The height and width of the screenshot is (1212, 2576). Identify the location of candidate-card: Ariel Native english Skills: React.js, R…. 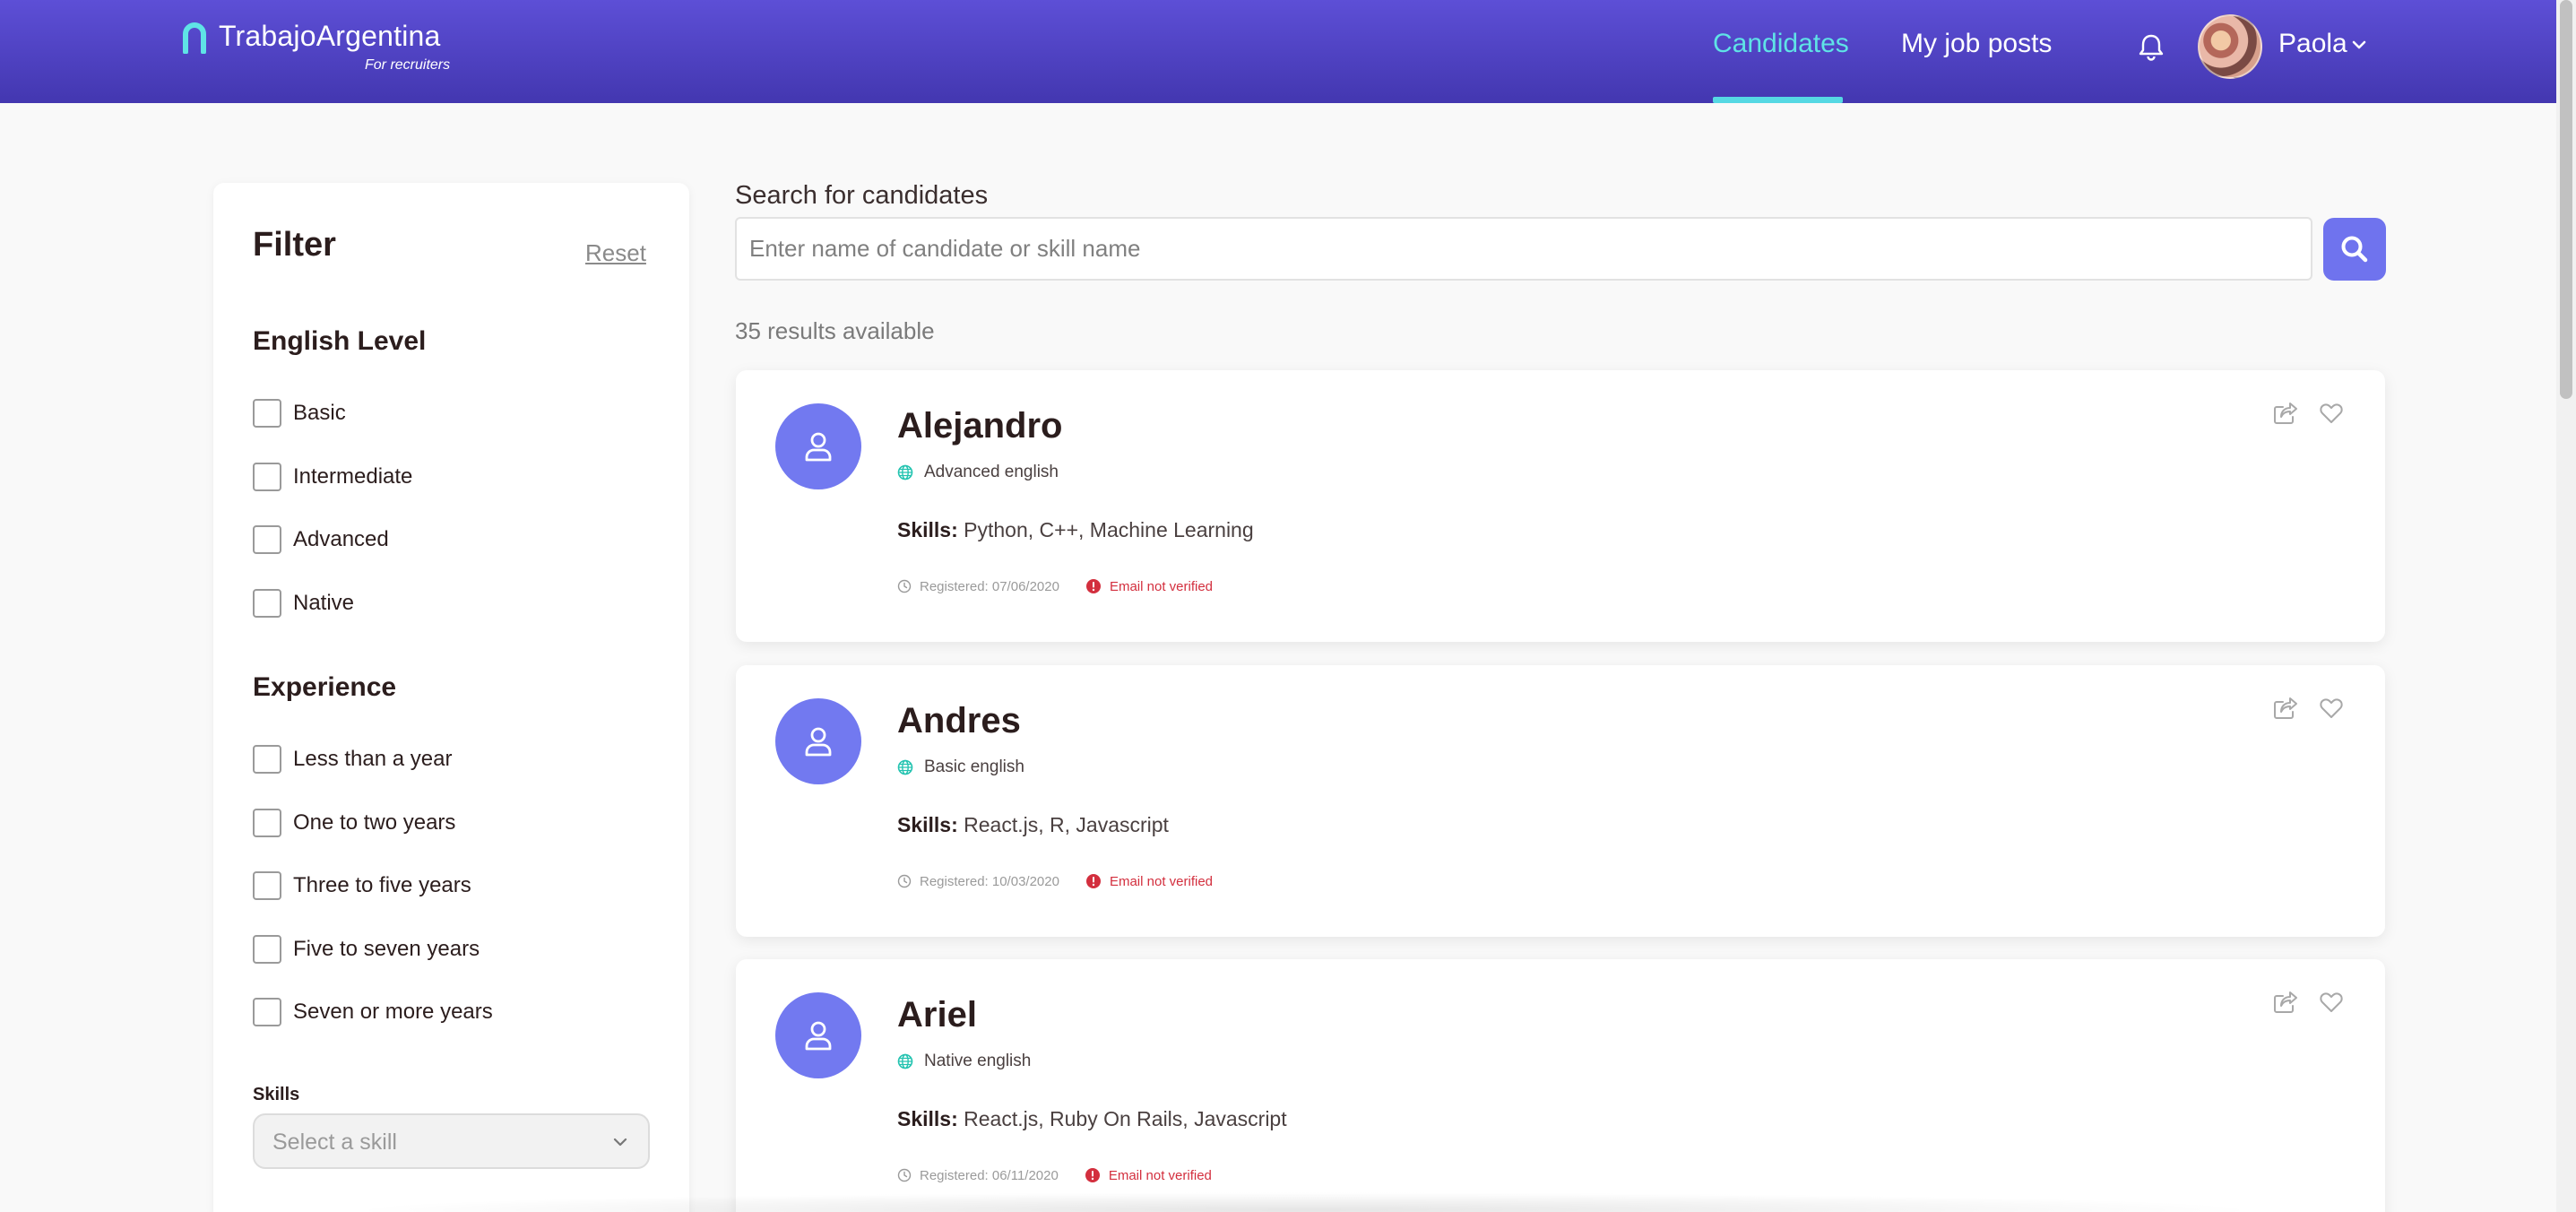
(1560, 1085).